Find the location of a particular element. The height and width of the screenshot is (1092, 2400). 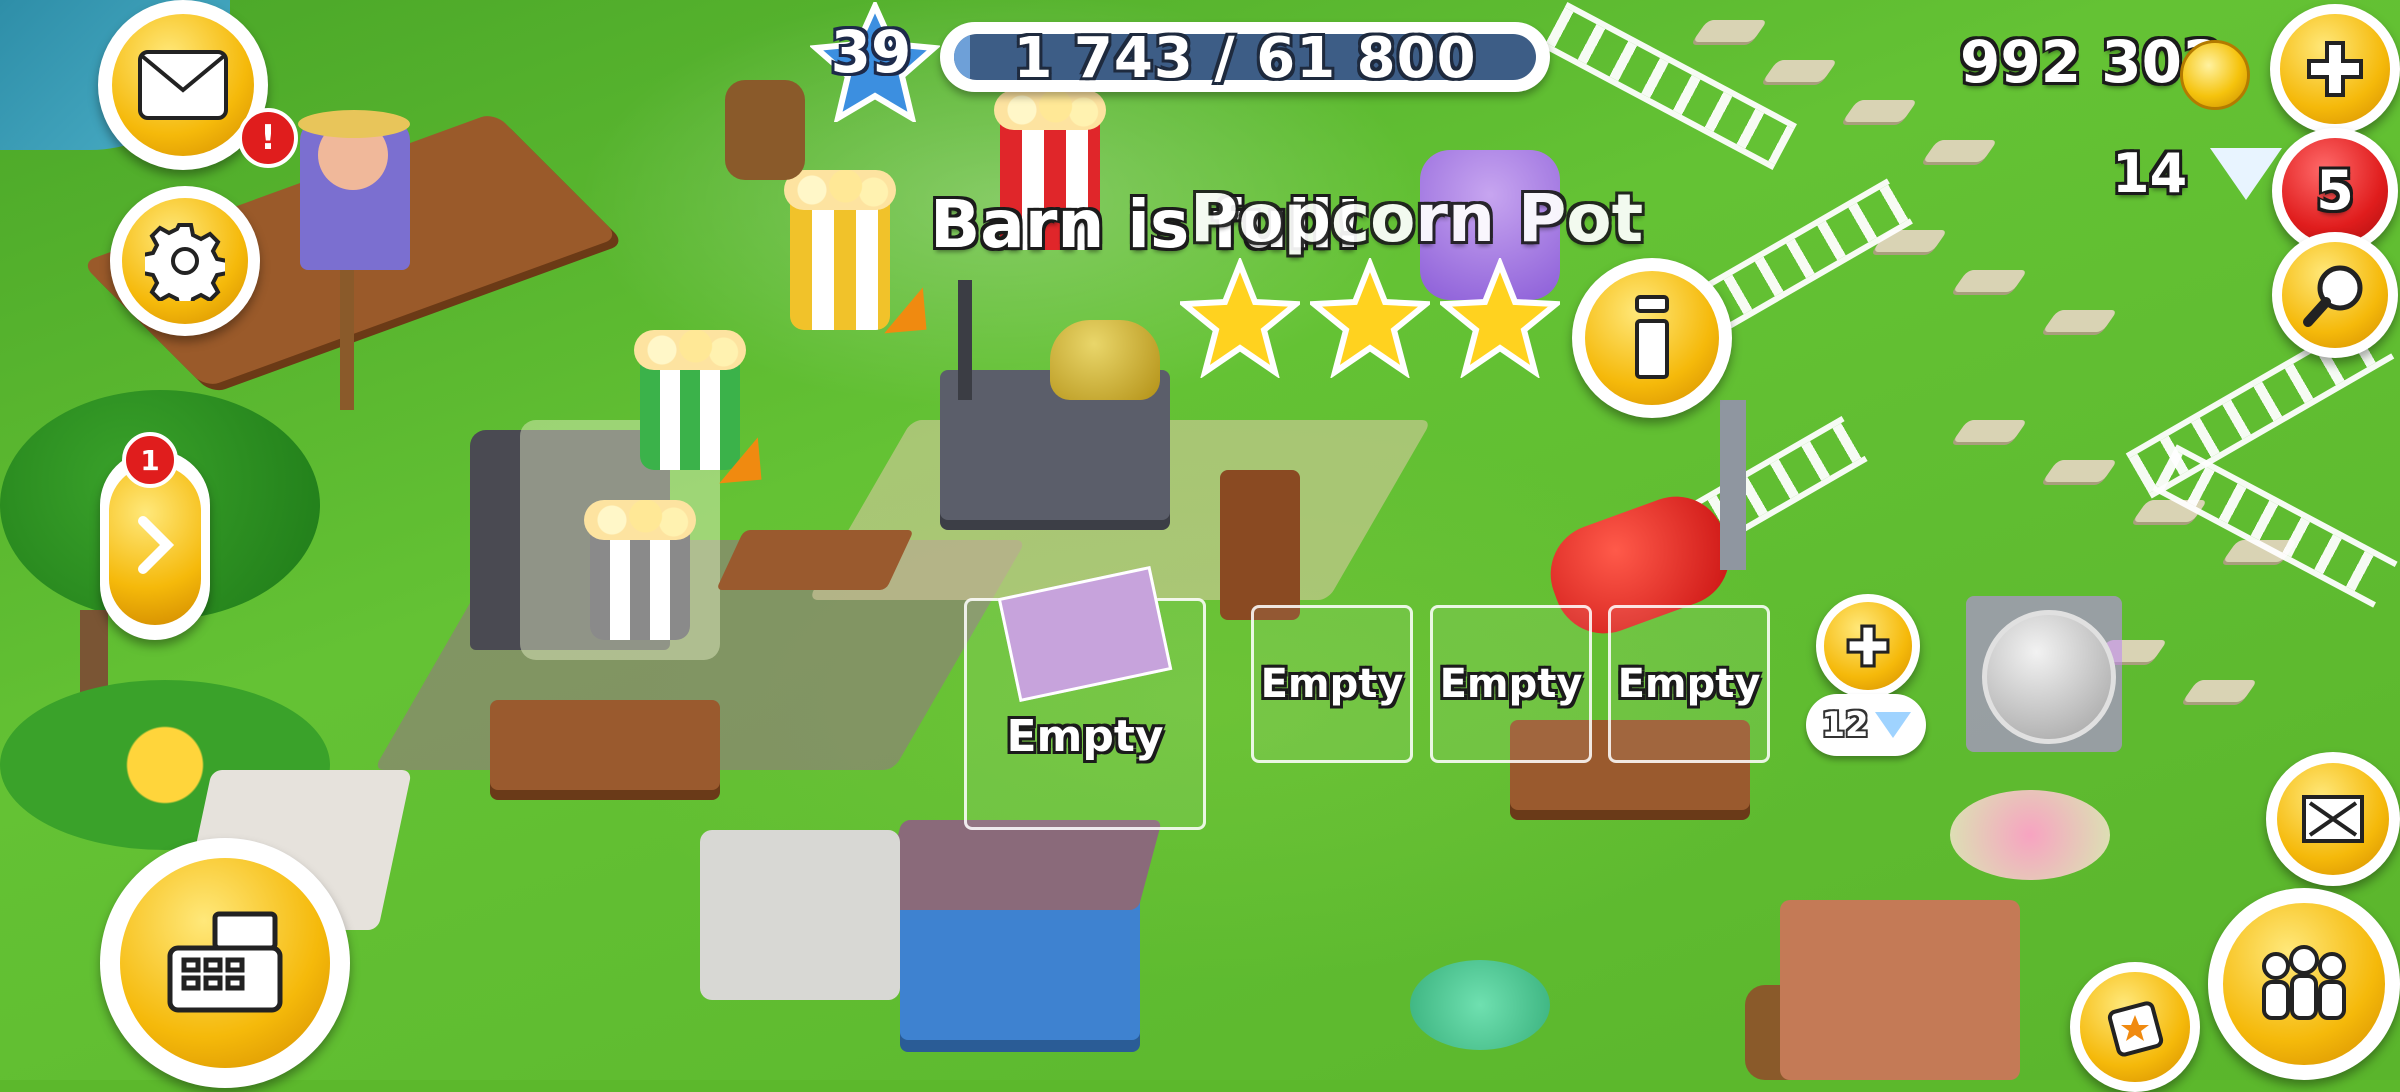

expand-arrows-icon is located at coordinates (2332, 818).